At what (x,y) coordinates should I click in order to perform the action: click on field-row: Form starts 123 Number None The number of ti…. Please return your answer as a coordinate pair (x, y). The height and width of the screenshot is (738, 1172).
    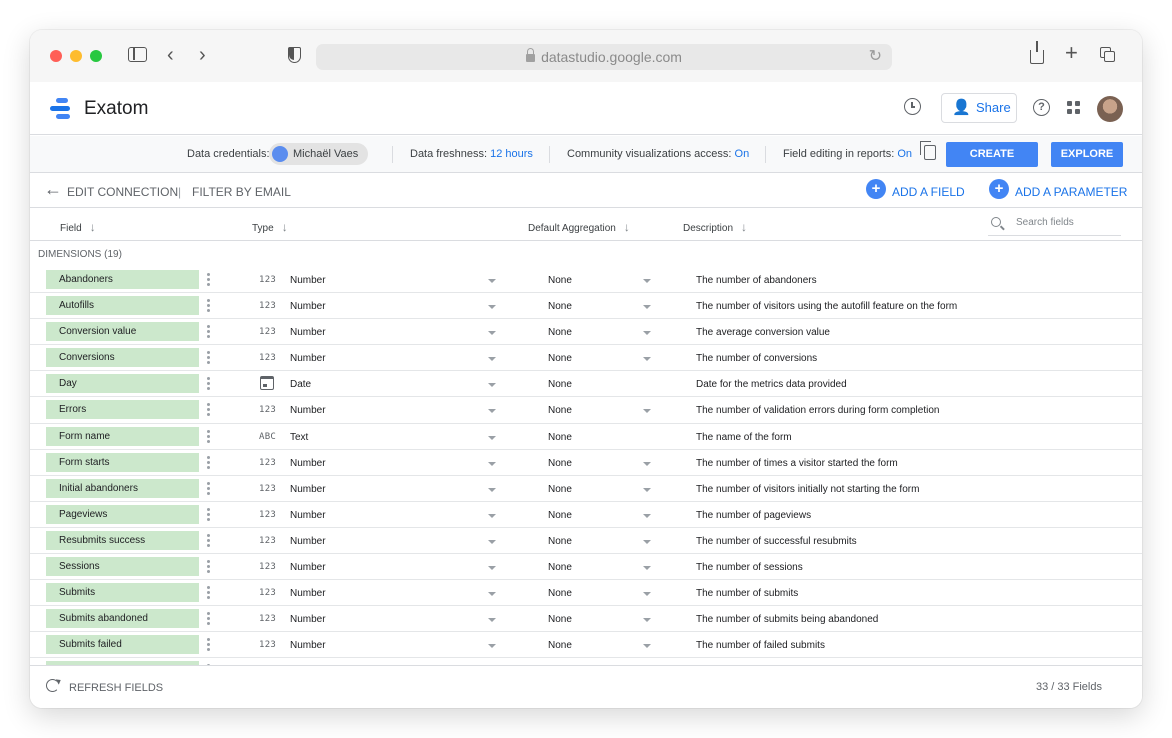
    Looking at the image, I should click on (586, 463).